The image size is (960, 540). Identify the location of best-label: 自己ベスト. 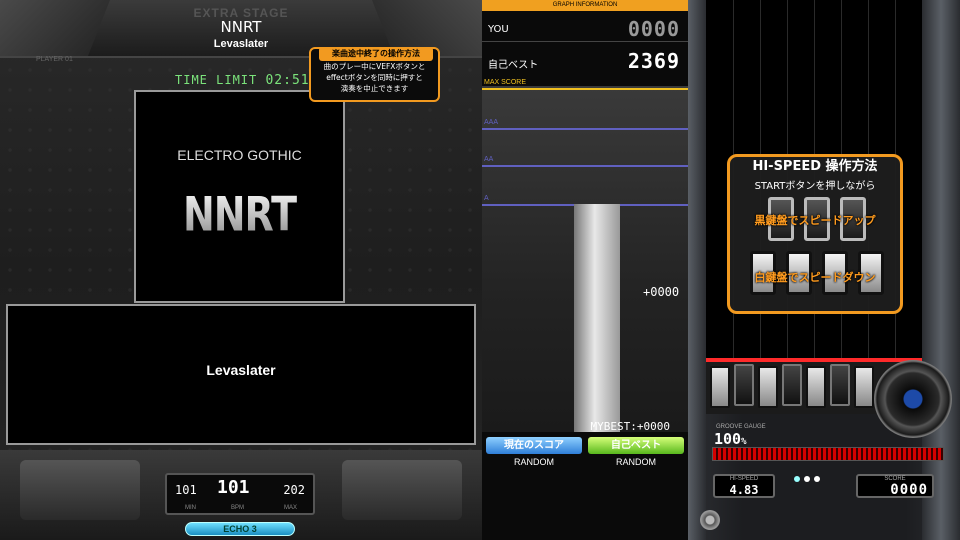
(513, 65).